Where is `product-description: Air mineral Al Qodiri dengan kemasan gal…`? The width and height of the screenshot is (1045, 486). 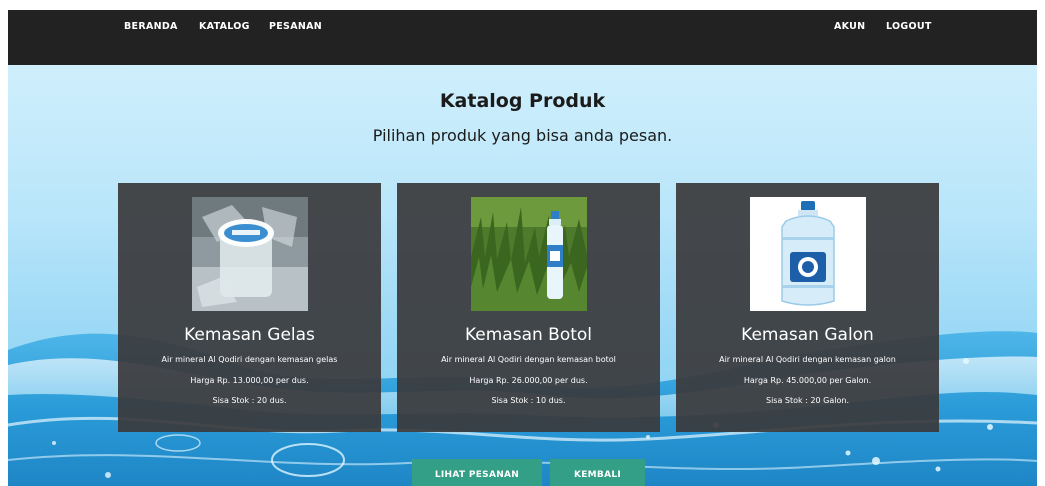 product-description: Air mineral Al Qodiri dengan kemasan gal… is located at coordinates (807, 359).